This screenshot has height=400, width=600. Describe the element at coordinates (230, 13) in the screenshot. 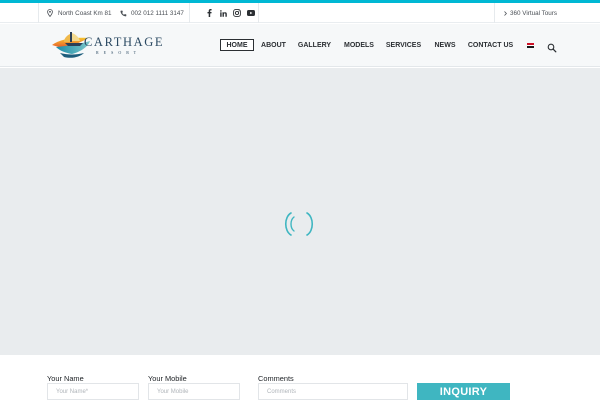

I see `social-links` at that location.